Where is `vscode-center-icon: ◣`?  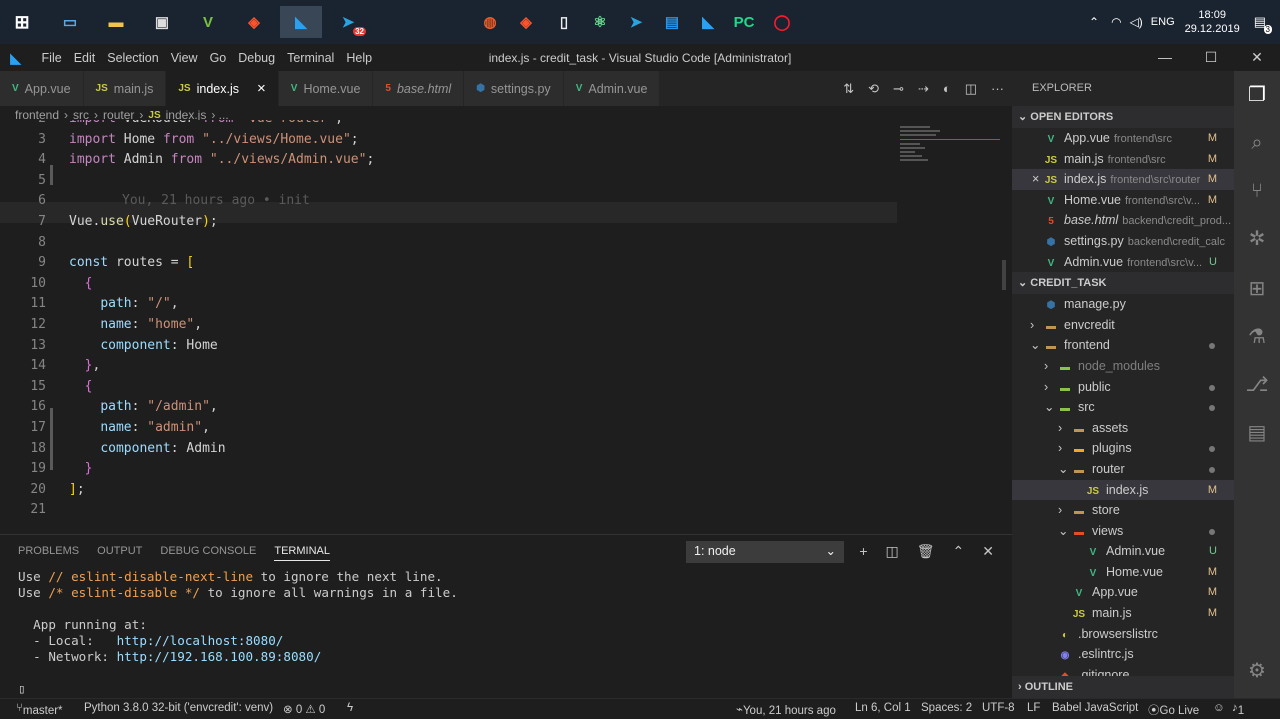 vscode-center-icon: ◣ is located at coordinates (708, 22).